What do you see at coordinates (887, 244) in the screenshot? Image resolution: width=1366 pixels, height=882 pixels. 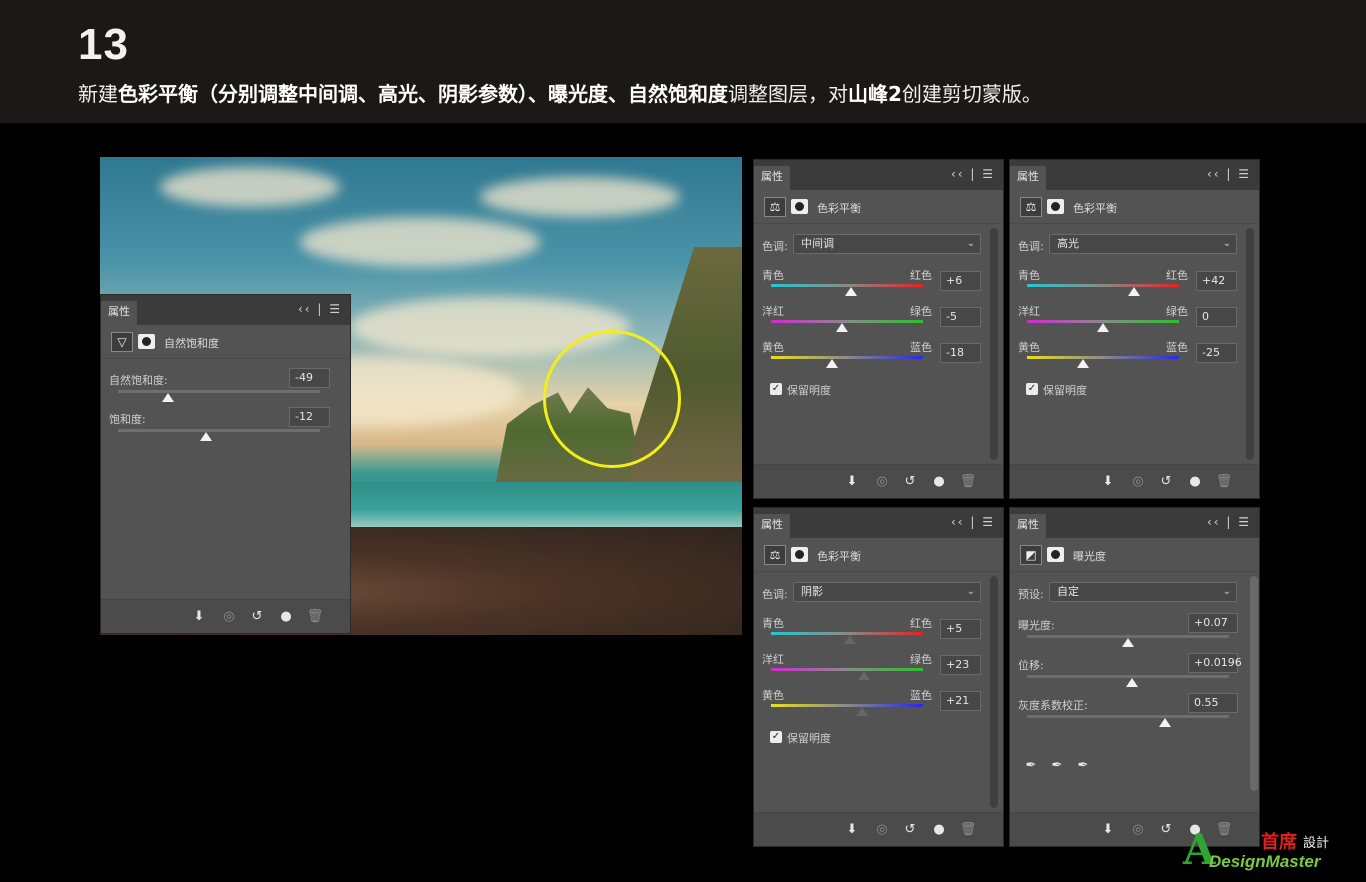 I see `tone-dropdown: 中间调 ⌄` at bounding box center [887, 244].